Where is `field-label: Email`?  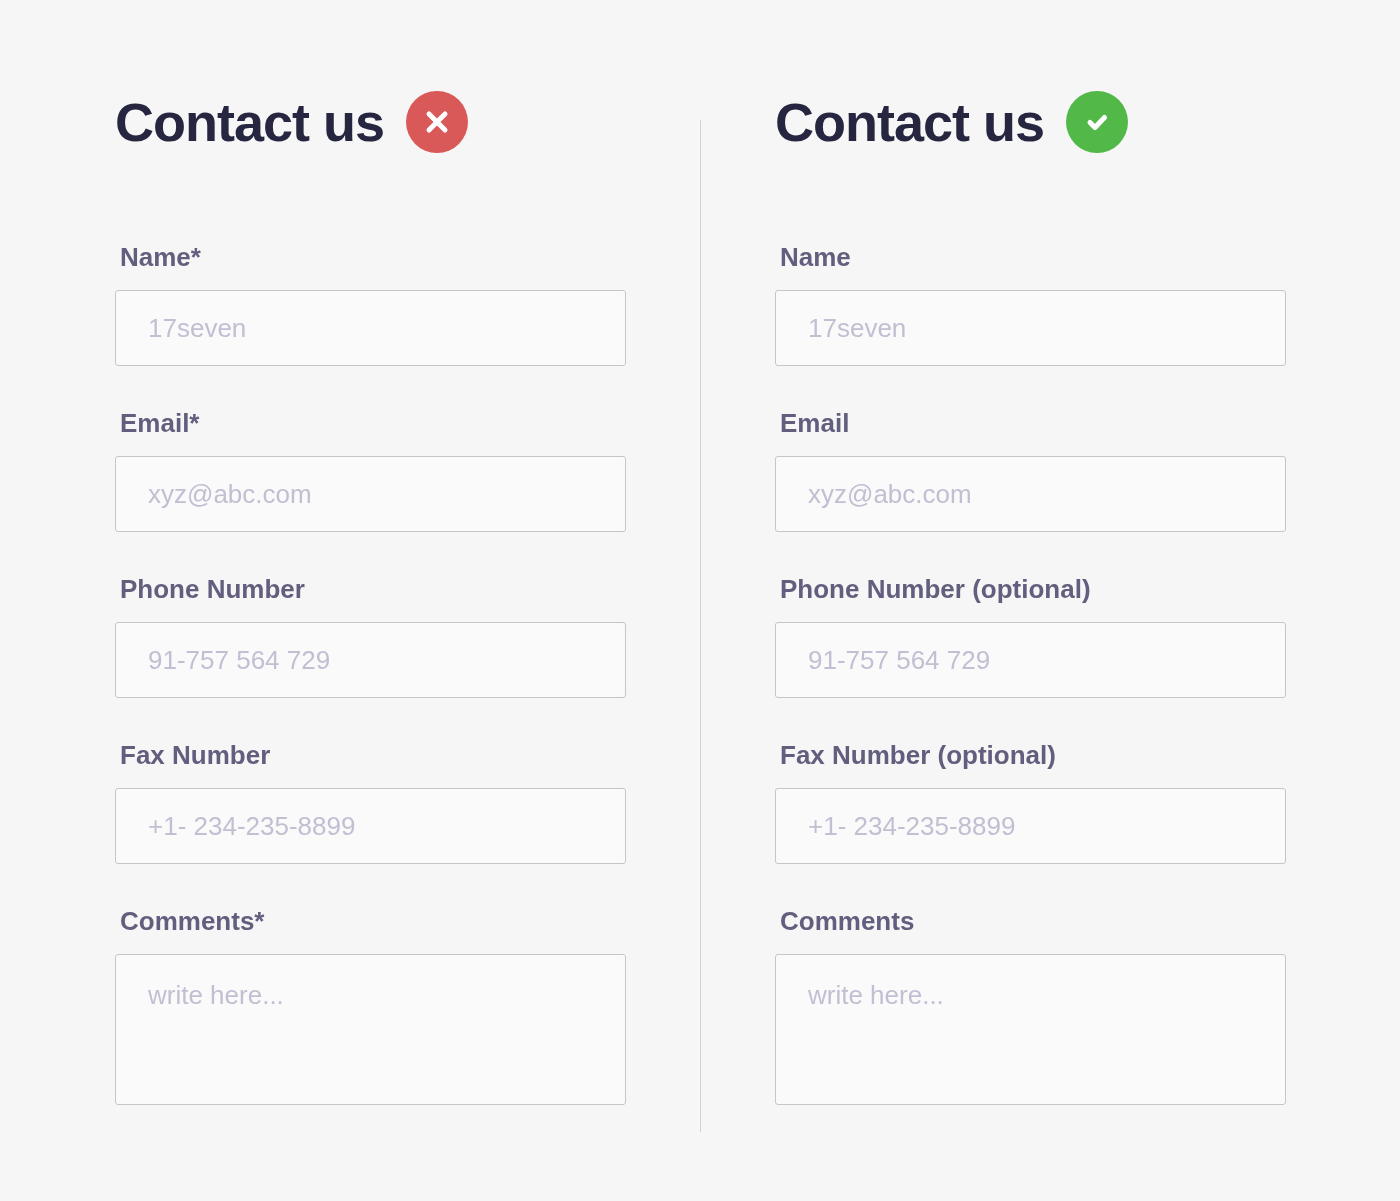 field-label: Email is located at coordinates (815, 423).